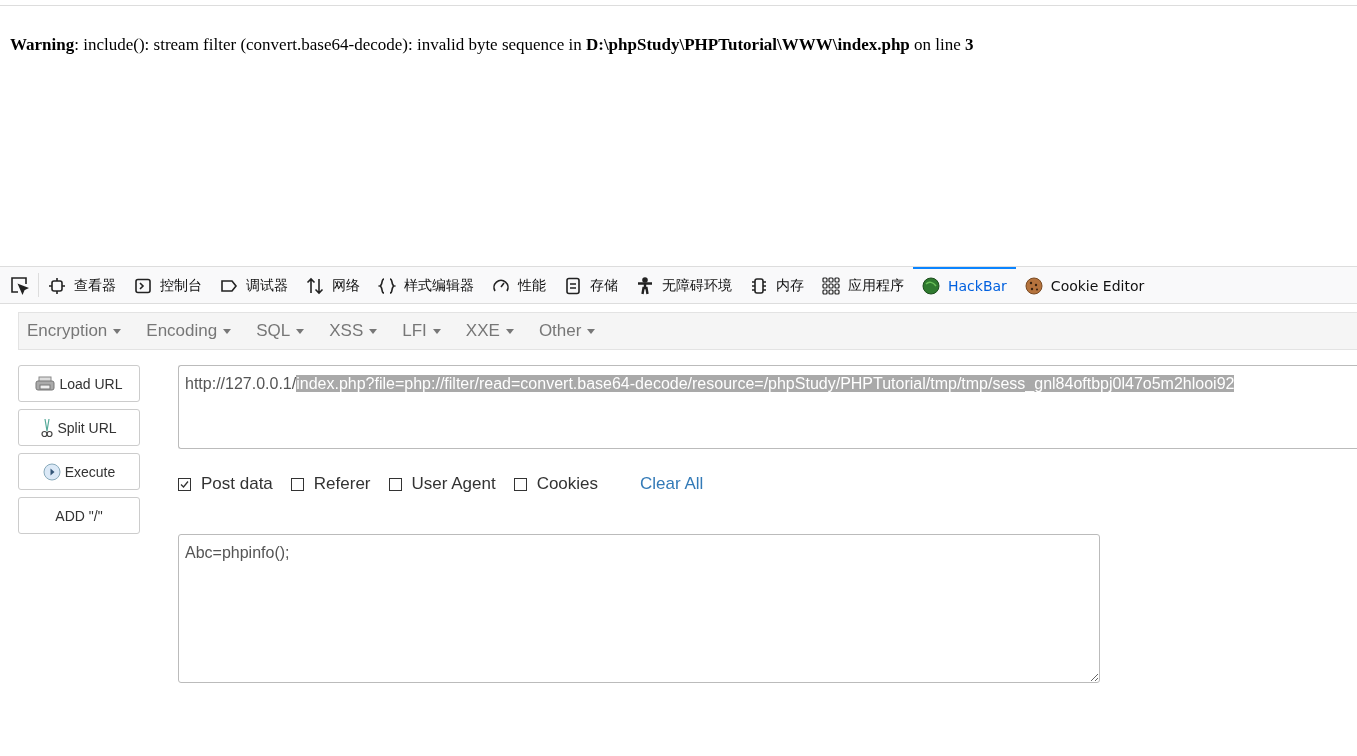 This screenshot has width=1357, height=756. I want to click on post-data-field: Abc=phpinfo();, so click(639, 608).